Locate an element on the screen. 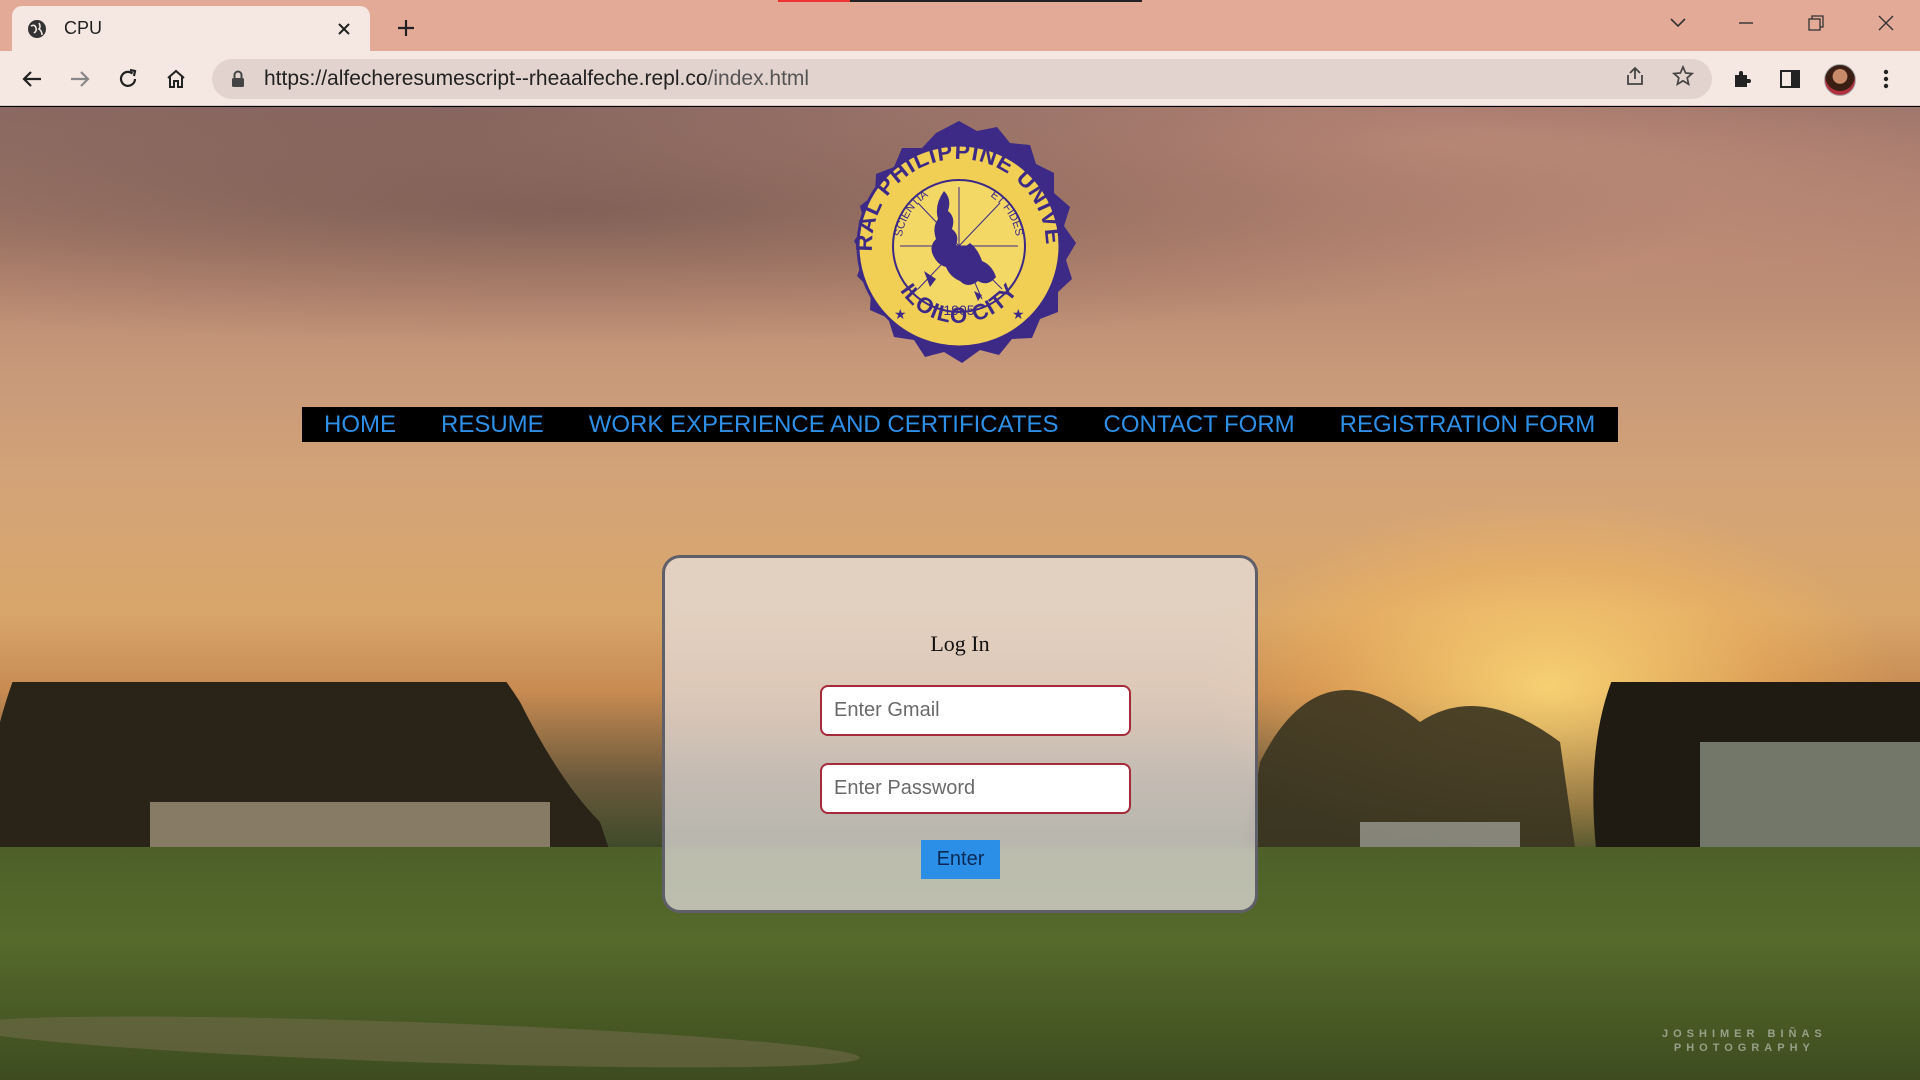 Image resolution: width=1920 pixels, height=1080 pixels. back-arrow-icon is located at coordinates (32, 79).